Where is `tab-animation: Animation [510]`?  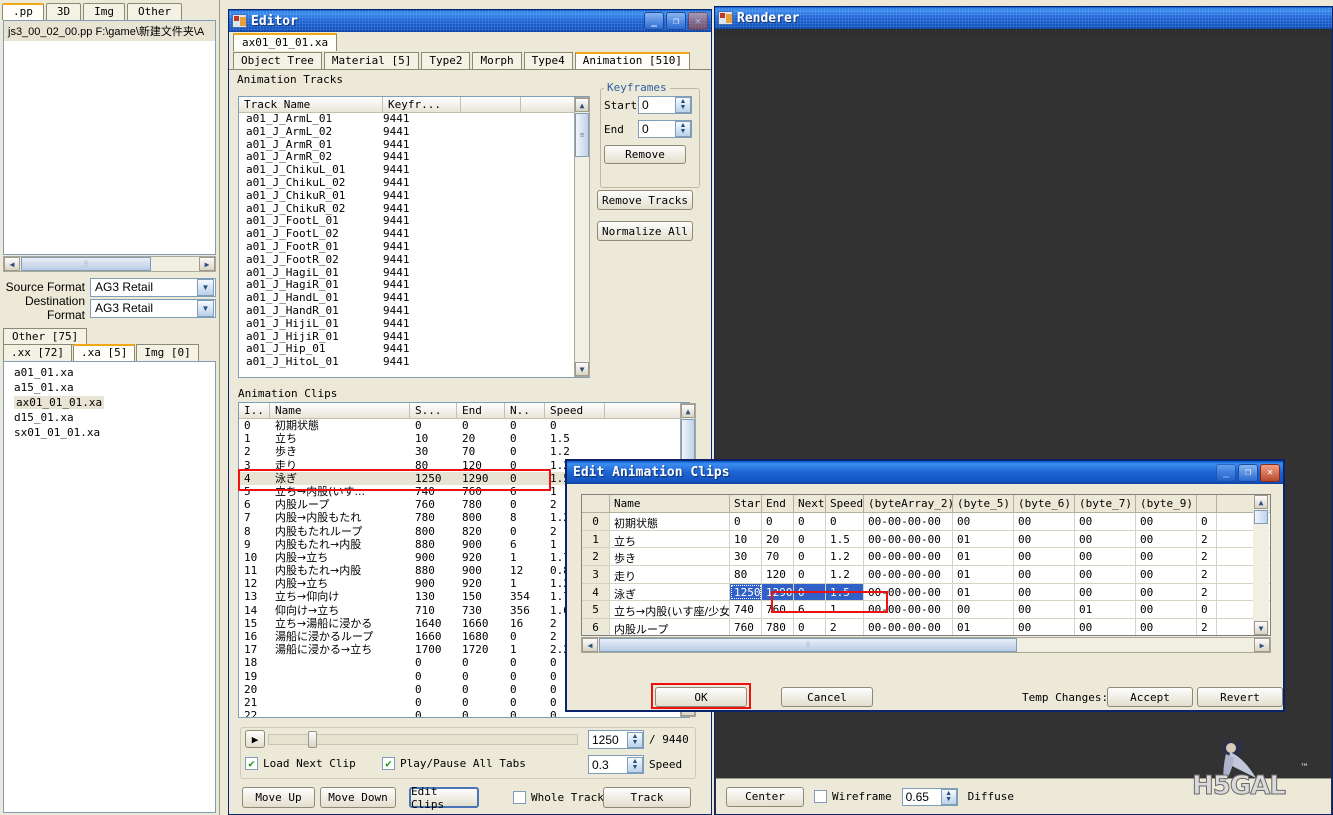
tab-animation: Animation [510] is located at coordinates (632, 60).